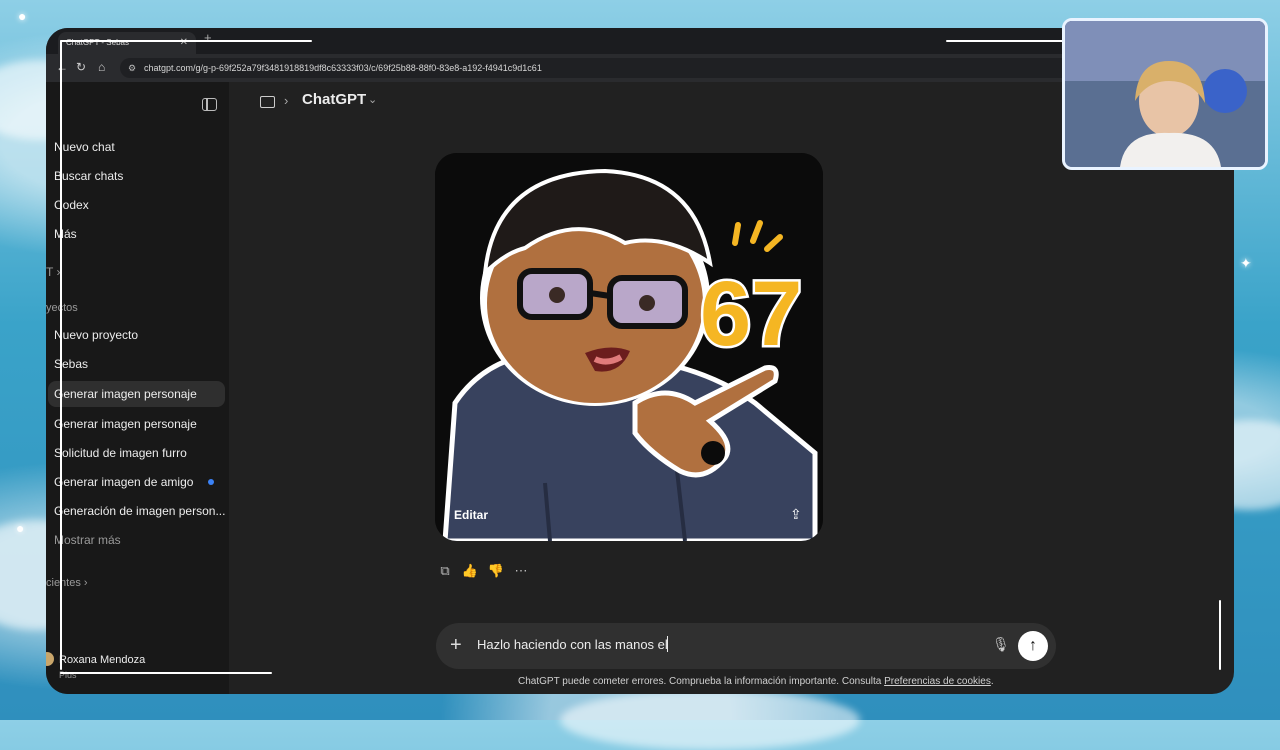 The height and width of the screenshot is (750, 1280). What do you see at coordinates (992, 681) in the screenshot?
I see `disclaimer-end: .` at bounding box center [992, 681].